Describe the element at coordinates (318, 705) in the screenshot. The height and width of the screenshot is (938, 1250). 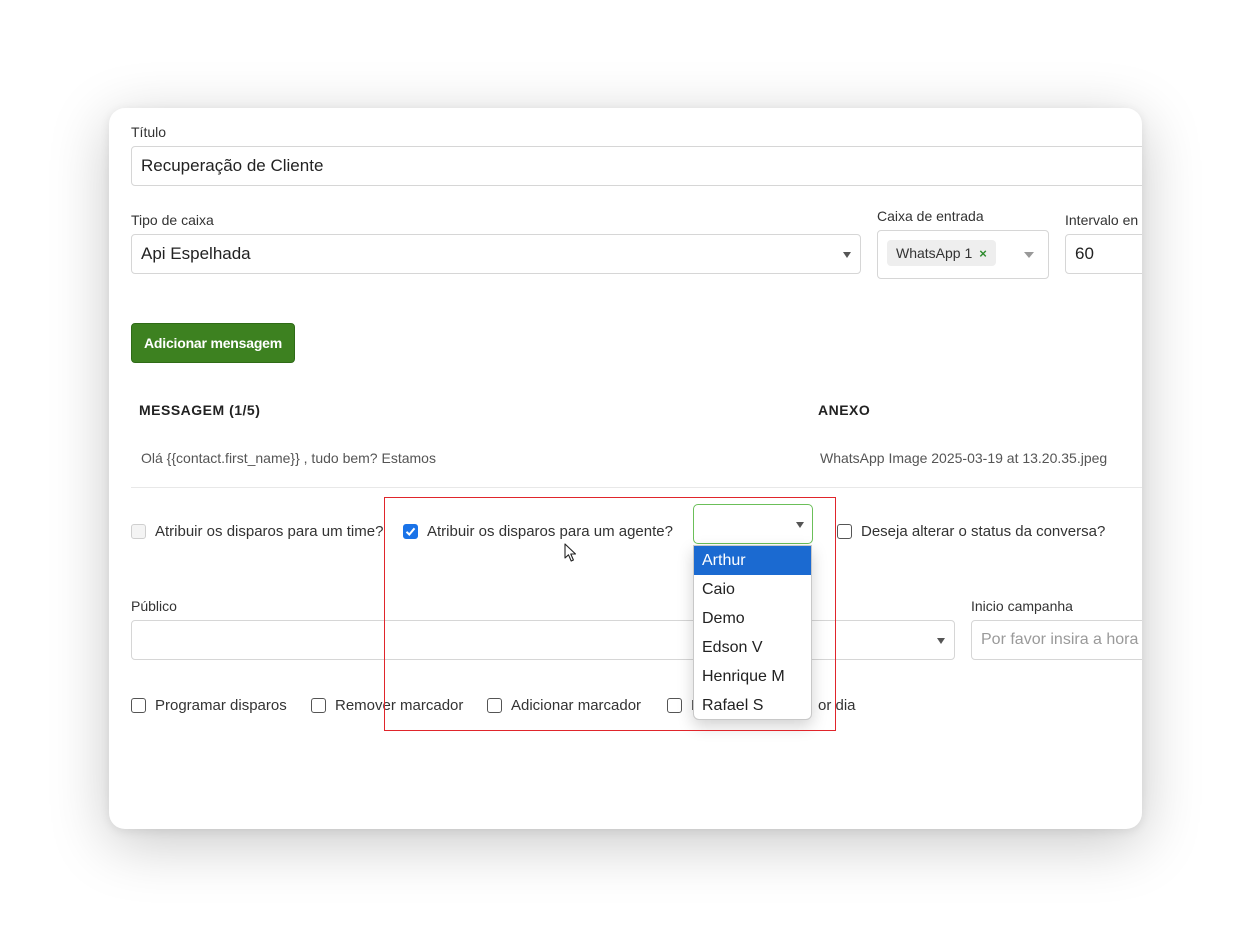
I see `remover-marcador-checkbox` at that location.